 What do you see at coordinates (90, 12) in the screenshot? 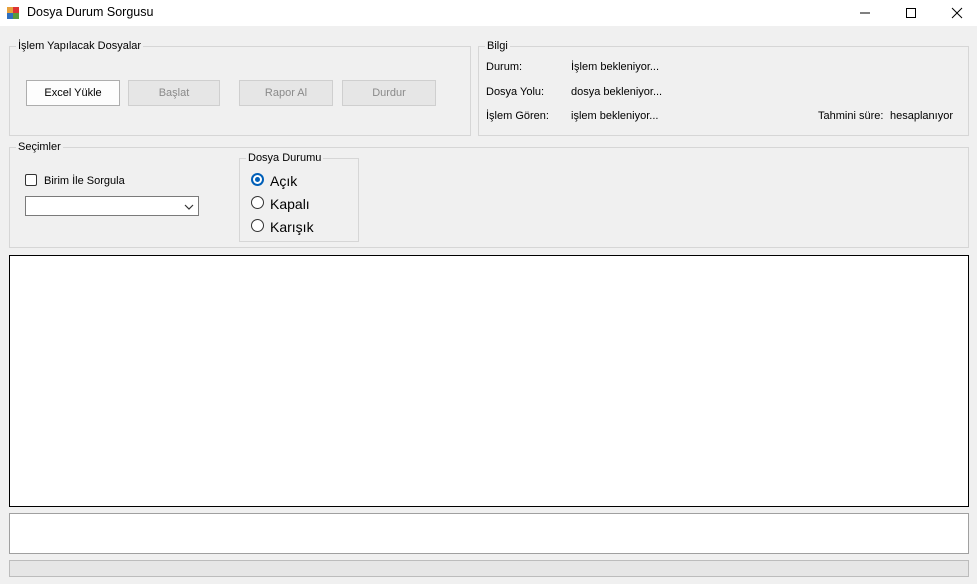
I see `window-title: Dosya Durum Sorgusu` at bounding box center [90, 12].